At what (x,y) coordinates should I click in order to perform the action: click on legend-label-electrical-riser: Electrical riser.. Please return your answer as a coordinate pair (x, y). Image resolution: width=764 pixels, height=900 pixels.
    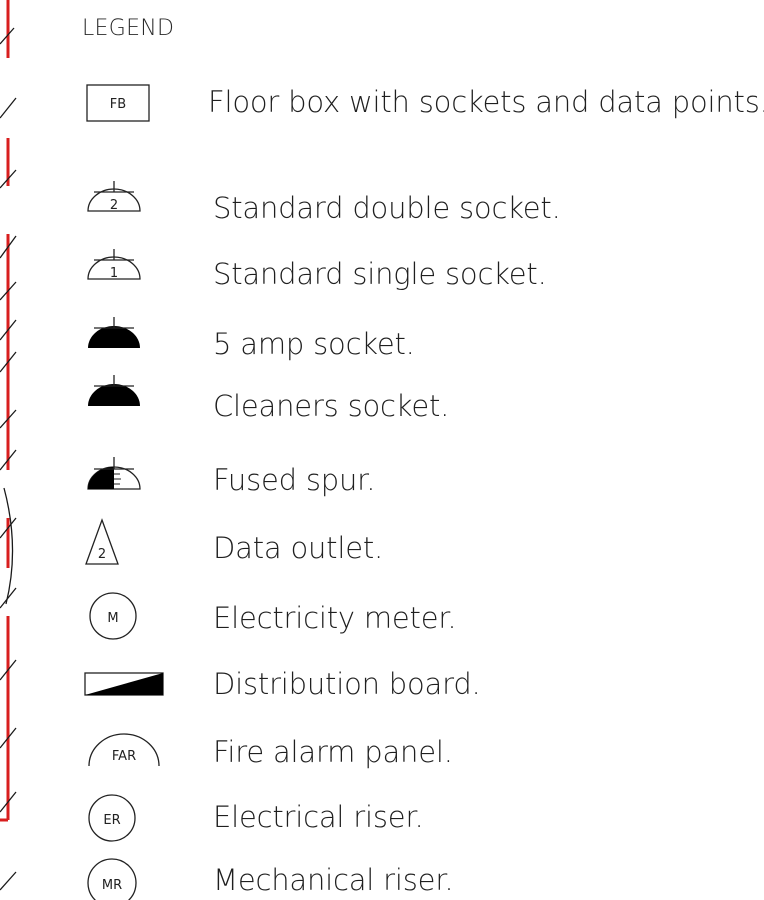
    Looking at the image, I should click on (318, 817).